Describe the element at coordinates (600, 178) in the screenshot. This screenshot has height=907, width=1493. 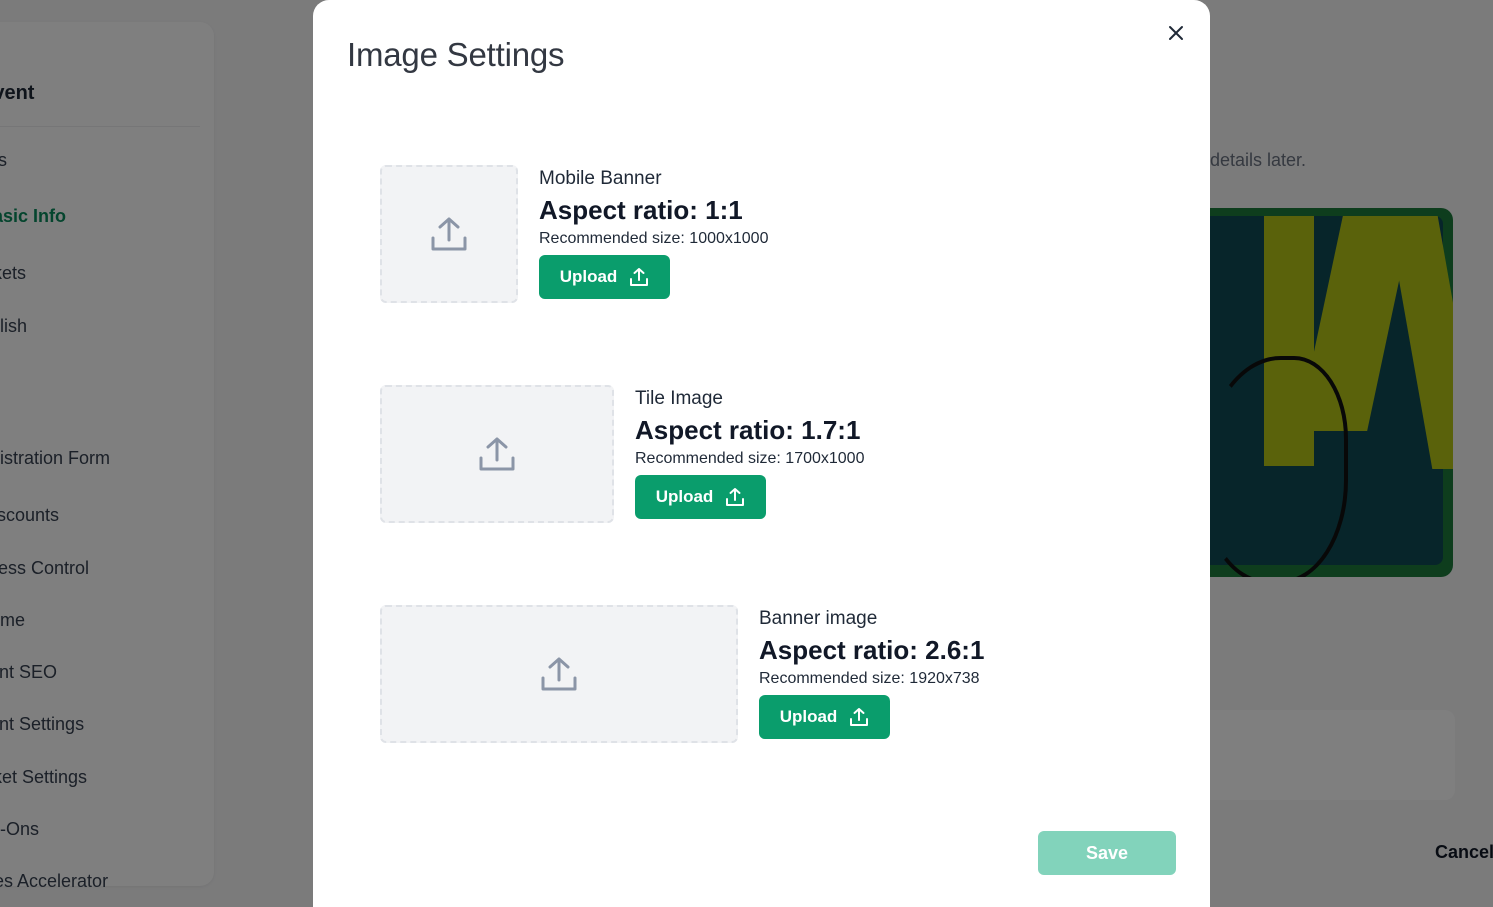
I see `section-label: Mobile Banner` at that location.